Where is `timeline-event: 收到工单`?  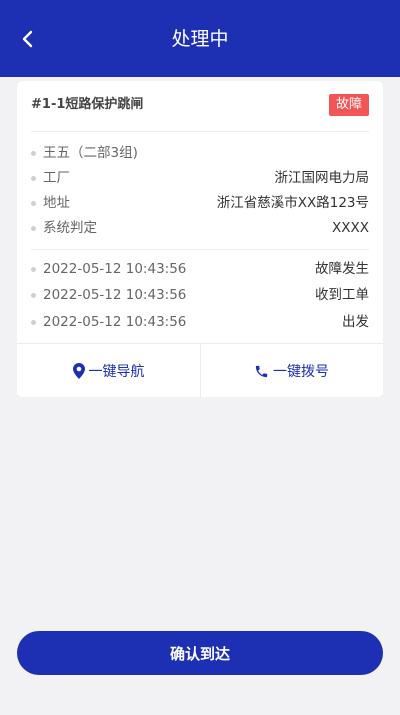 timeline-event: 收到工单 is located at coordinates (342, 295).